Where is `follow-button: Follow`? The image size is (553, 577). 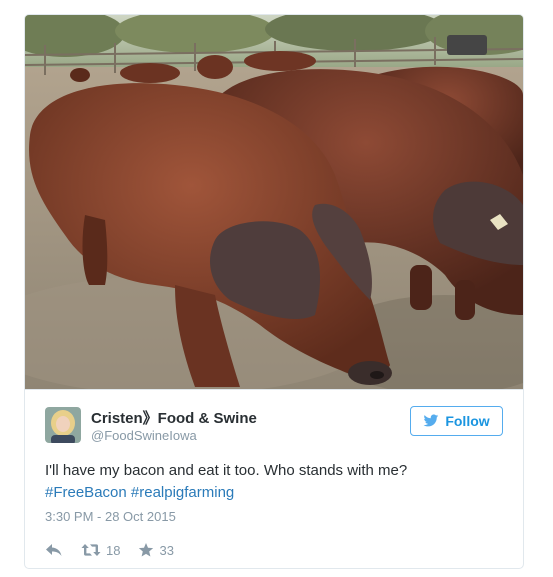
follow-button: Follow is located at coordinates (456, 421).